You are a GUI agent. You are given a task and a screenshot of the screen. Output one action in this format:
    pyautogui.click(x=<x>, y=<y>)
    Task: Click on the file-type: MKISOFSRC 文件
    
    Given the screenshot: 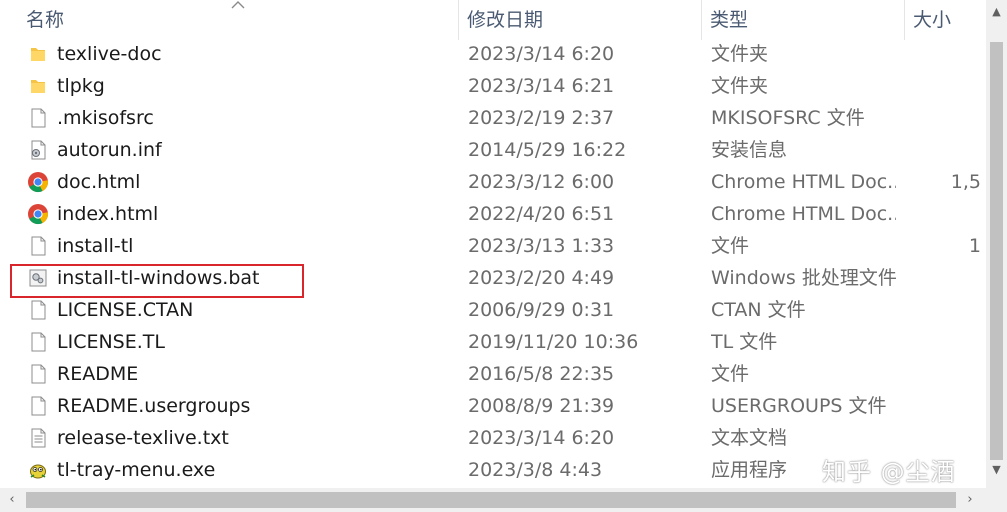 What is the action you would take?
    pyautogui.click(x=788, y=118)
    